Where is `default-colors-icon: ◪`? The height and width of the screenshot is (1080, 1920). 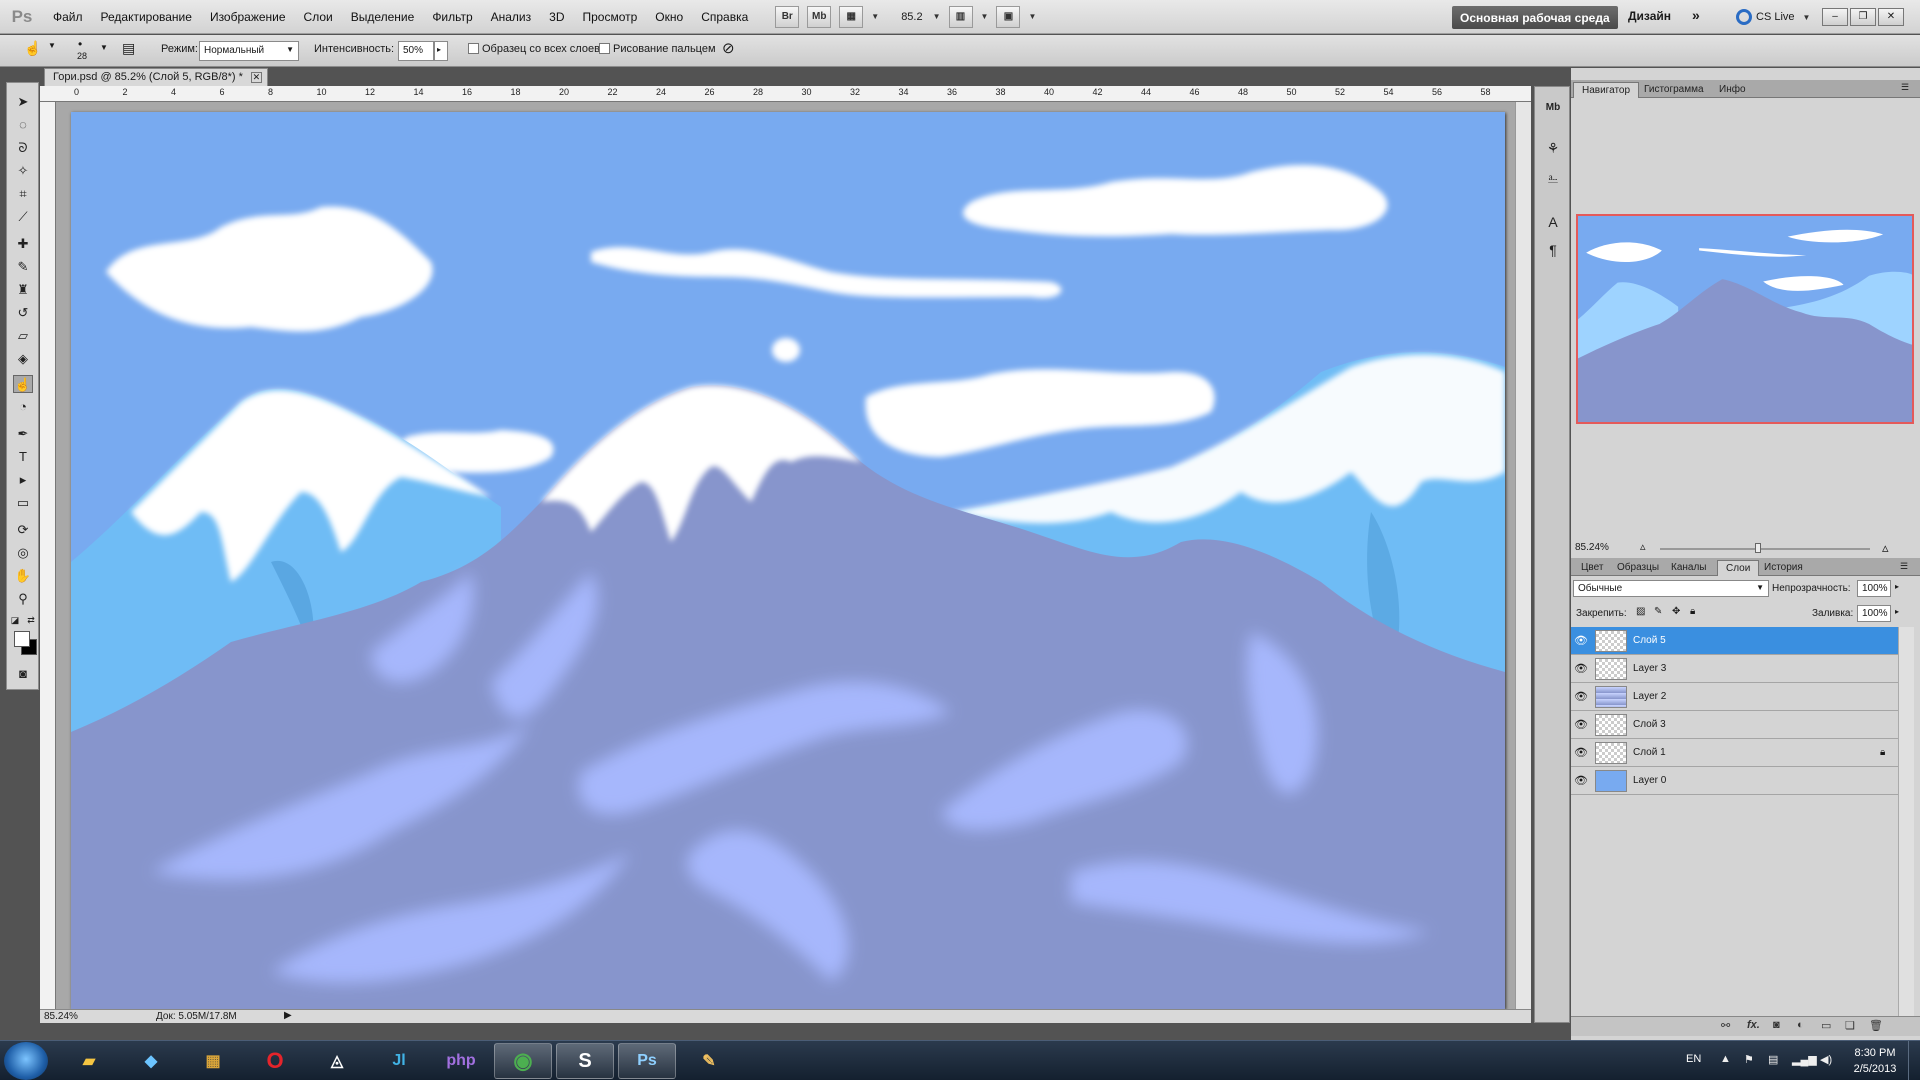 default-colors-icon: ◪ is located at coordinates (15, 620).